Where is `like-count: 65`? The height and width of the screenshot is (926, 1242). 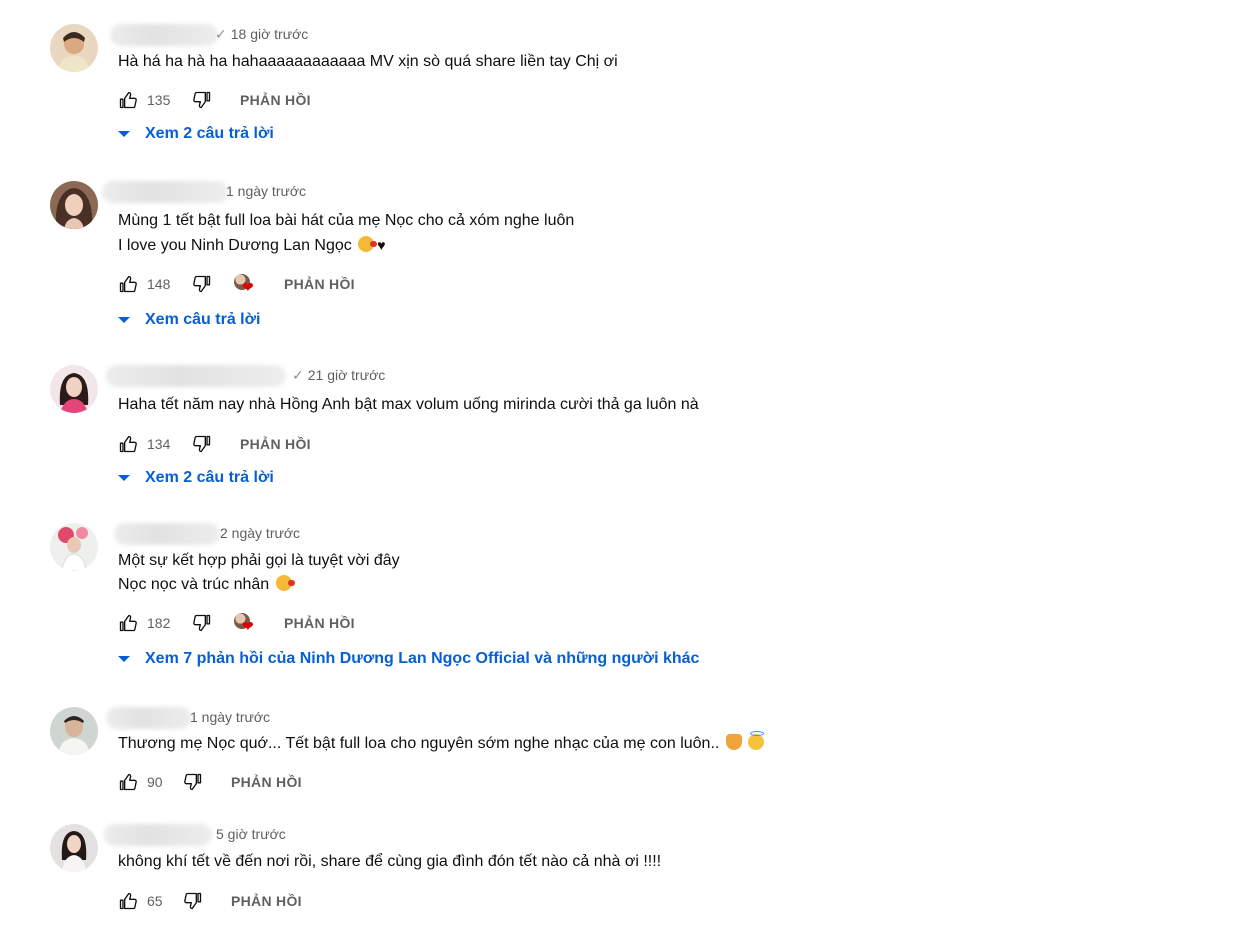
like-count: 65 is located at coordinates (155, 901).